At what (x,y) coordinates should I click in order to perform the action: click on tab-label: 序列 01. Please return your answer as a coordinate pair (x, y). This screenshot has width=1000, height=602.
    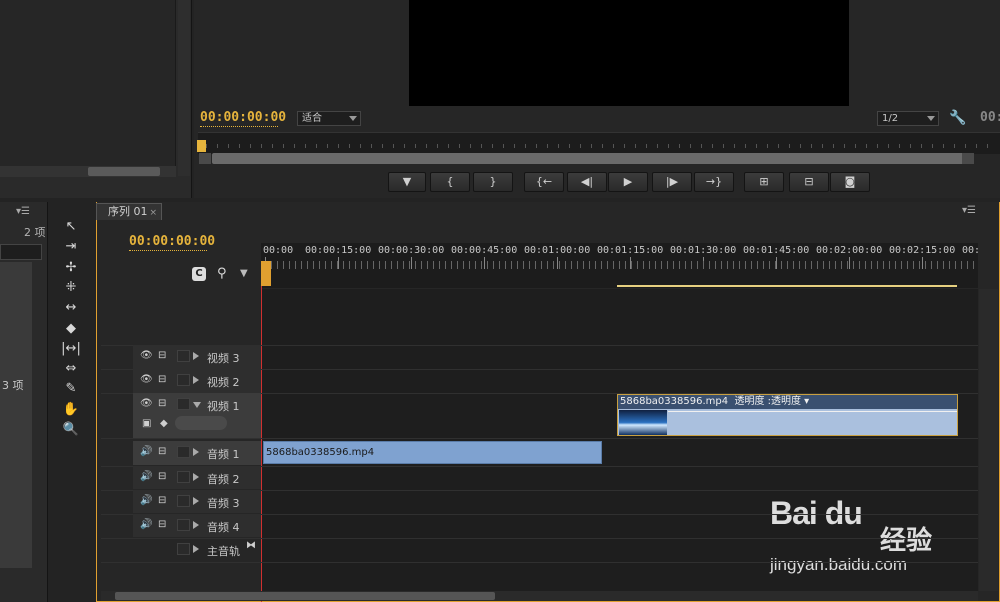
    Looking at the image, I should click on (128, 211).